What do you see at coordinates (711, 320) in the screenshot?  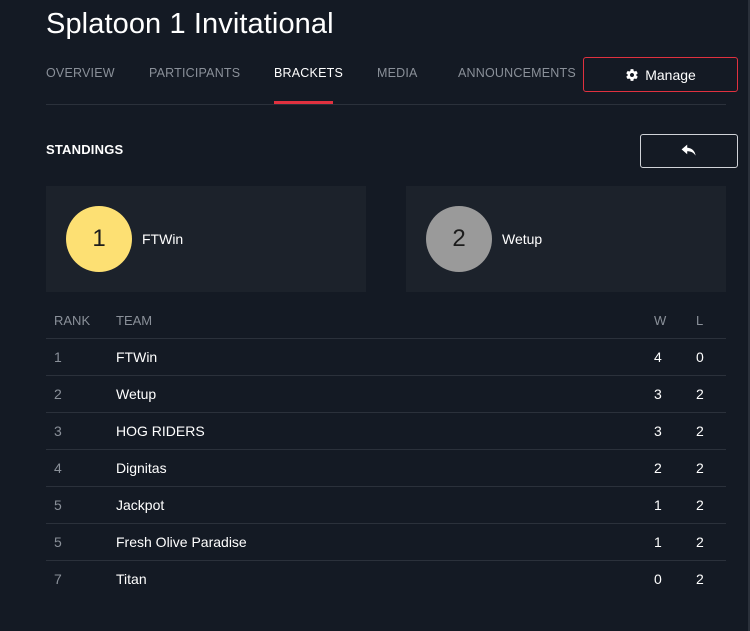 I see `column-header-losses: L` at bounding box center [711, 320].